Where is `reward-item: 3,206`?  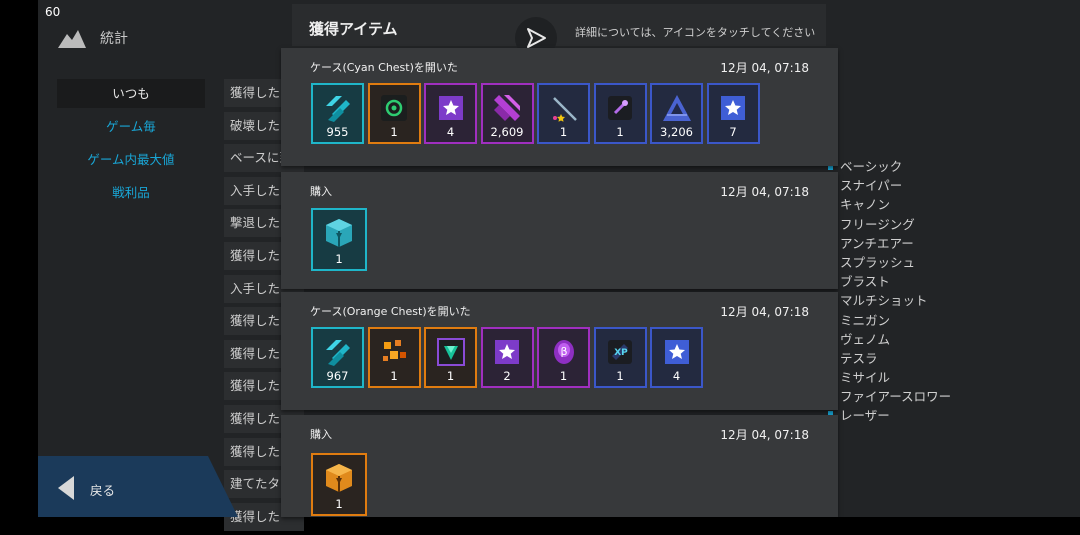 reward-item: 3,206 is located at coordinates (676, 113).